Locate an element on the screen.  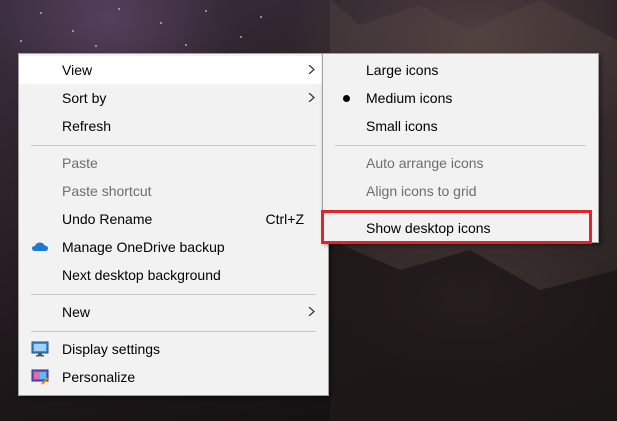
menu-item-refresh: Refresh is located at coordinates (173, 126).